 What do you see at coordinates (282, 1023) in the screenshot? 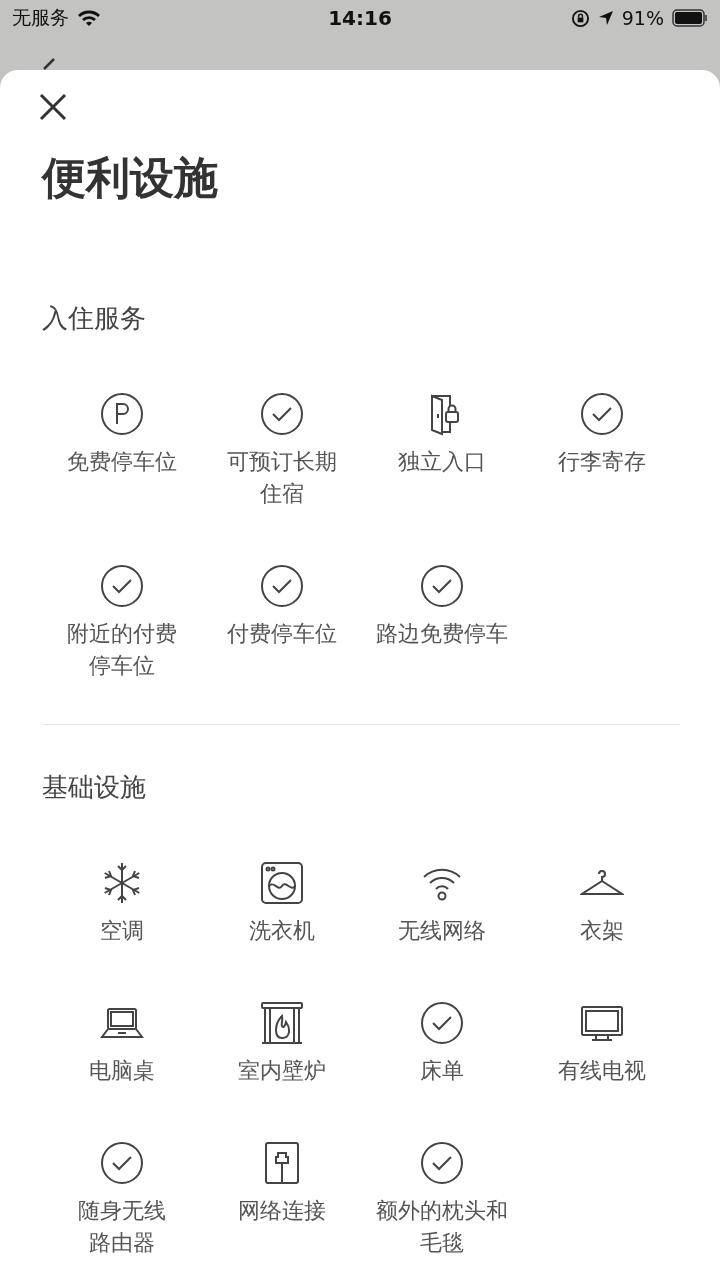
I see `fireplace-icon` at bounding box center [282, 1023].